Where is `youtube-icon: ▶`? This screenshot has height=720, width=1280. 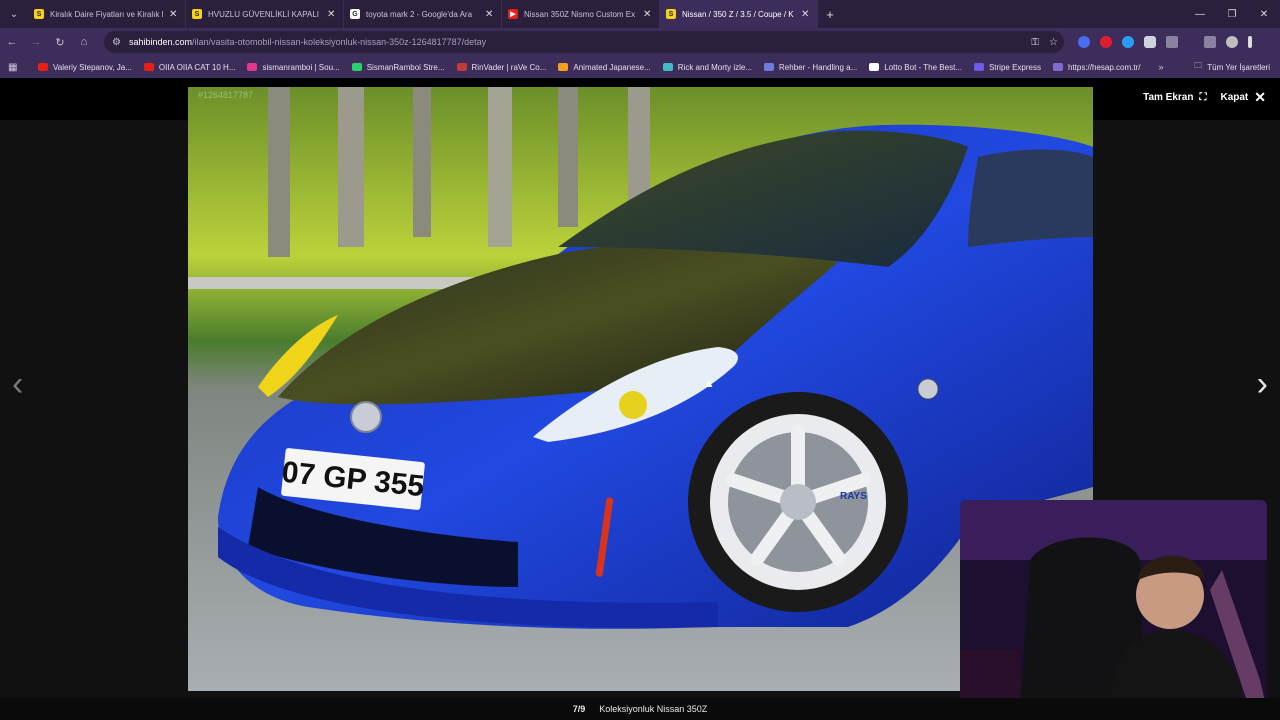 youtube-icon: ▶ is located at coordinates (513, 14).